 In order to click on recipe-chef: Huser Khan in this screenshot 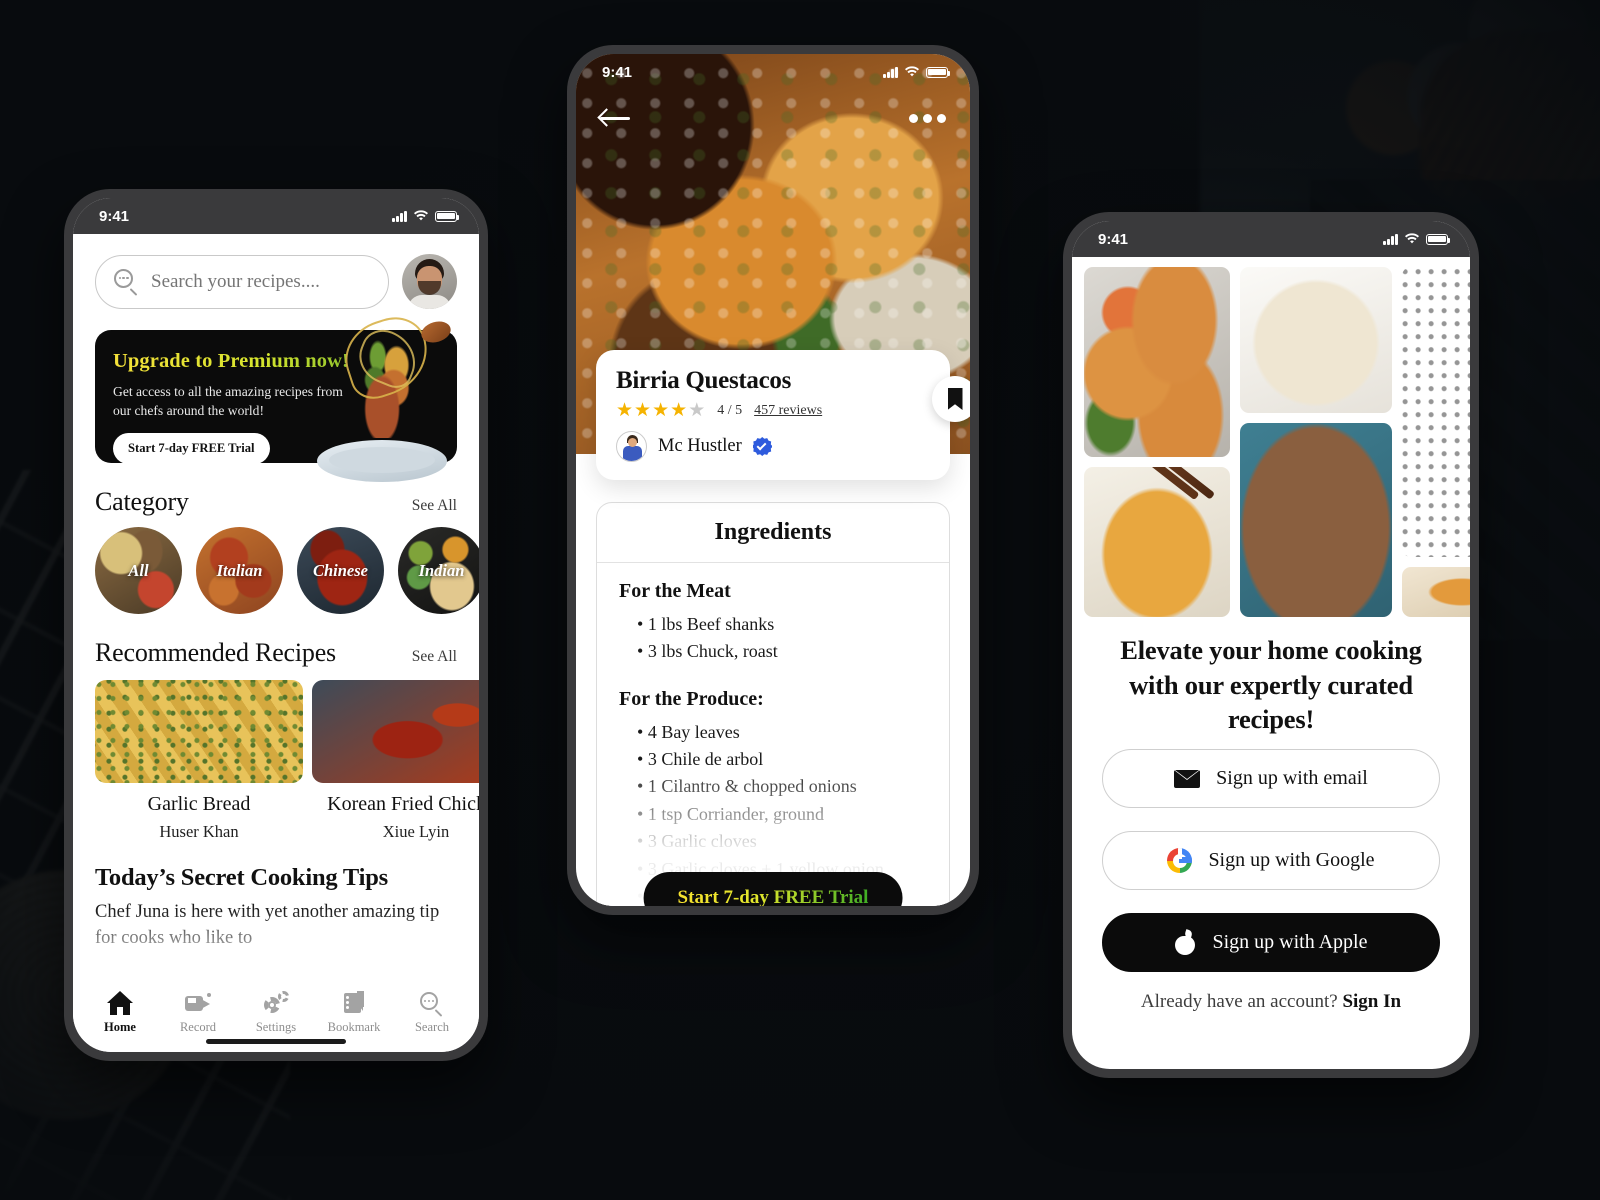, I will do `click(199, 831)`.